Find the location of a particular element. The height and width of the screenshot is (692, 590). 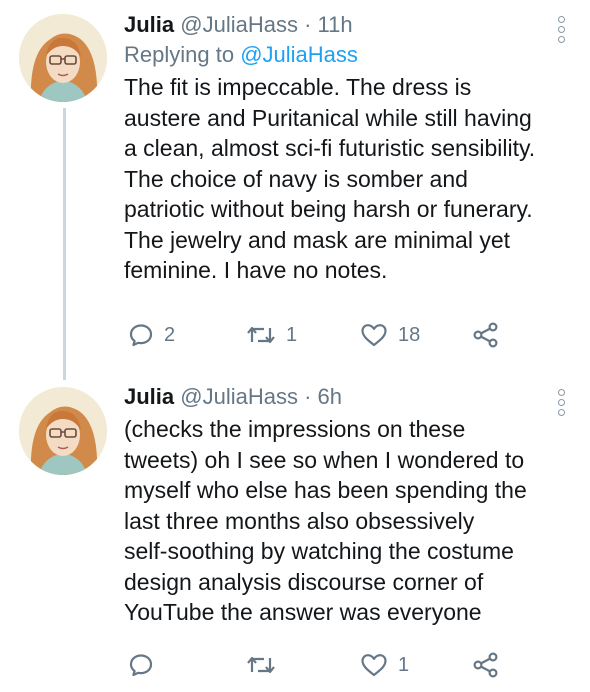

like-button: 18 is located at coordinates (390, 335).